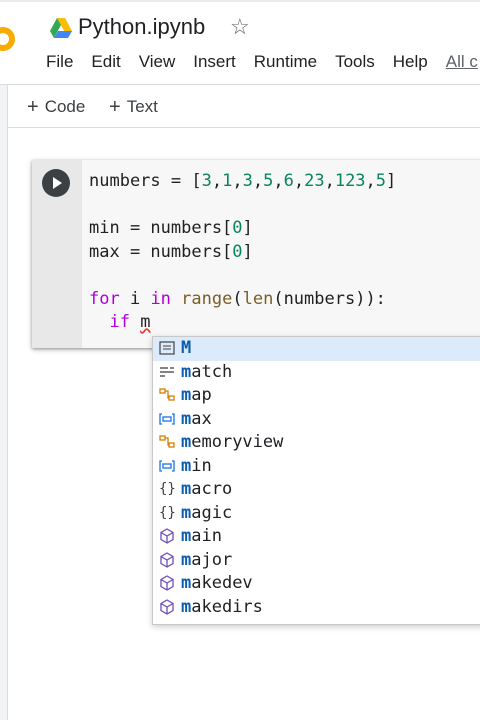  What do you see at coordinates (316, 396) in the screenshot?
I see `suggestion-item: map` at bounding box center [316, 396].